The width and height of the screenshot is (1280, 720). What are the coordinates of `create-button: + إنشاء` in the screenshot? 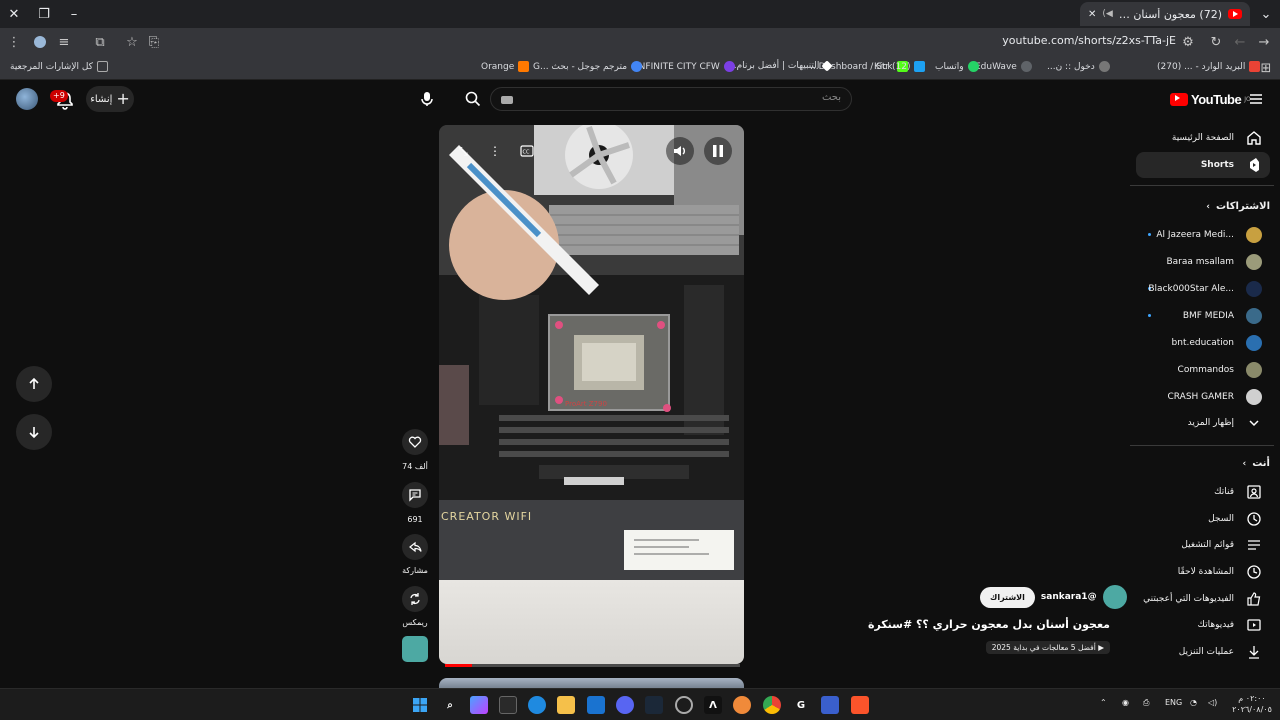 It's located at (110, 99).